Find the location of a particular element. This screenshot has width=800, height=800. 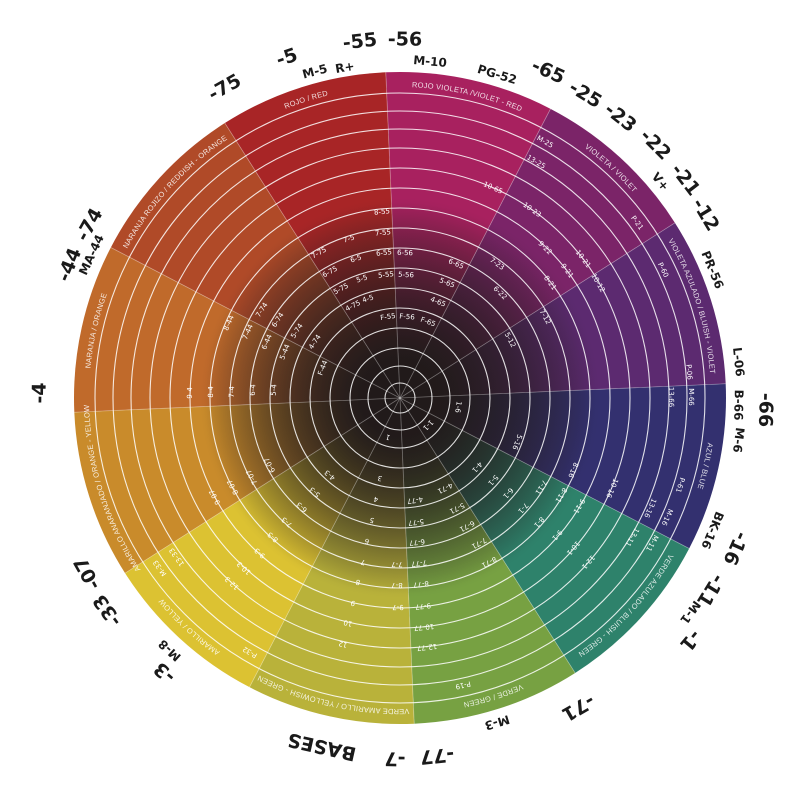

mix-code-label: 7-55 is located at coordinates (383, 233).